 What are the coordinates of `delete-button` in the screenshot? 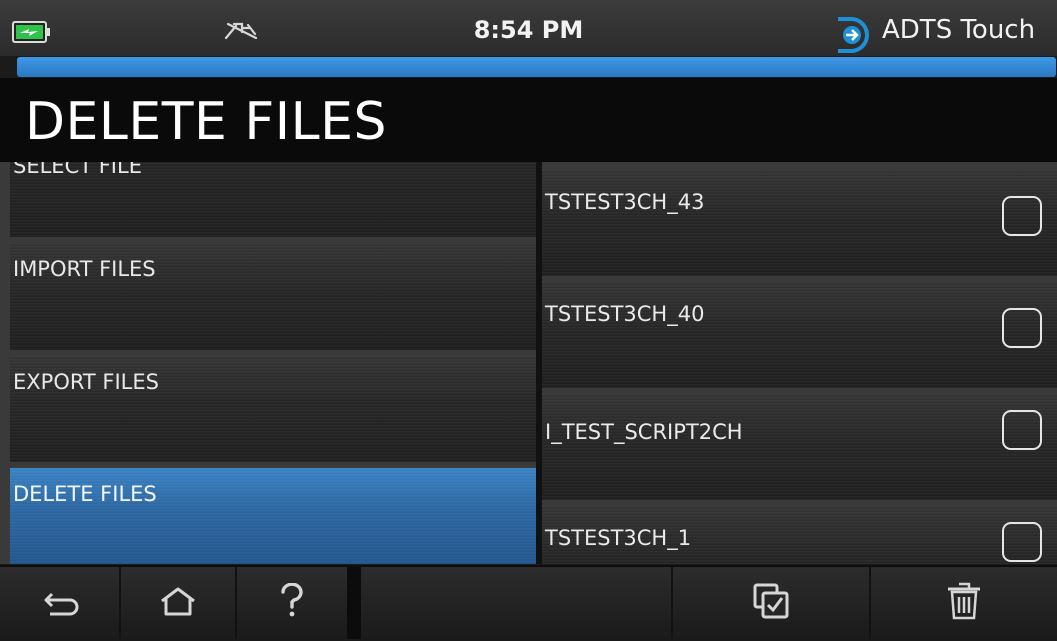 It's located at (964, 603).